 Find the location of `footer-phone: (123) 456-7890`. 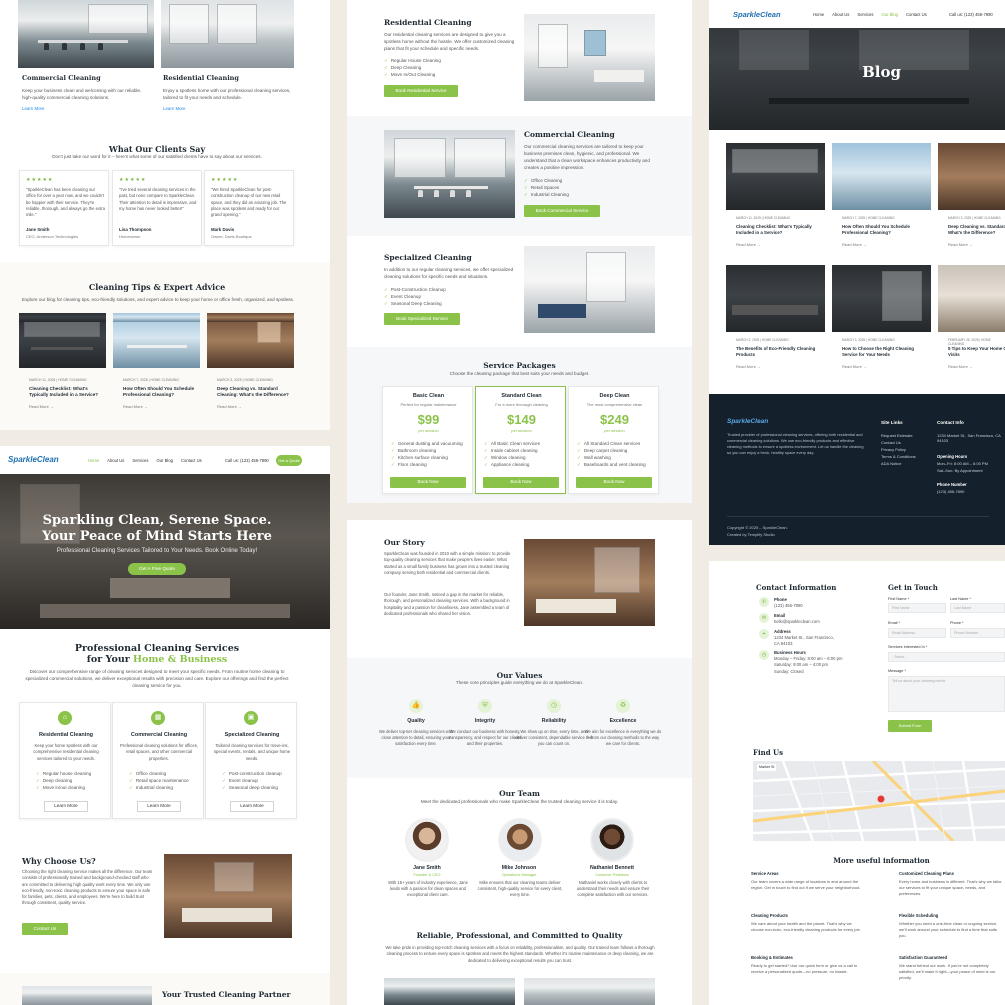

footer-phone: (123) 456-7890 is located at coordinates (950, 491).